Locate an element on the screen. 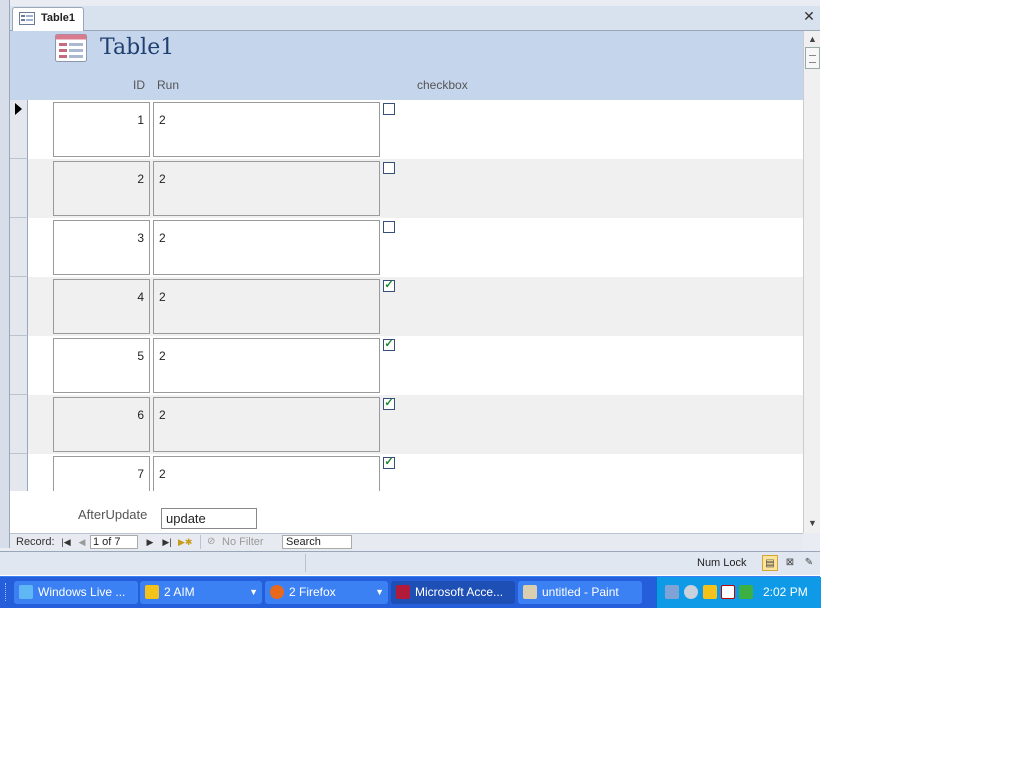  form-footer: AfterUpdate update is located at coordinates (406, 512).